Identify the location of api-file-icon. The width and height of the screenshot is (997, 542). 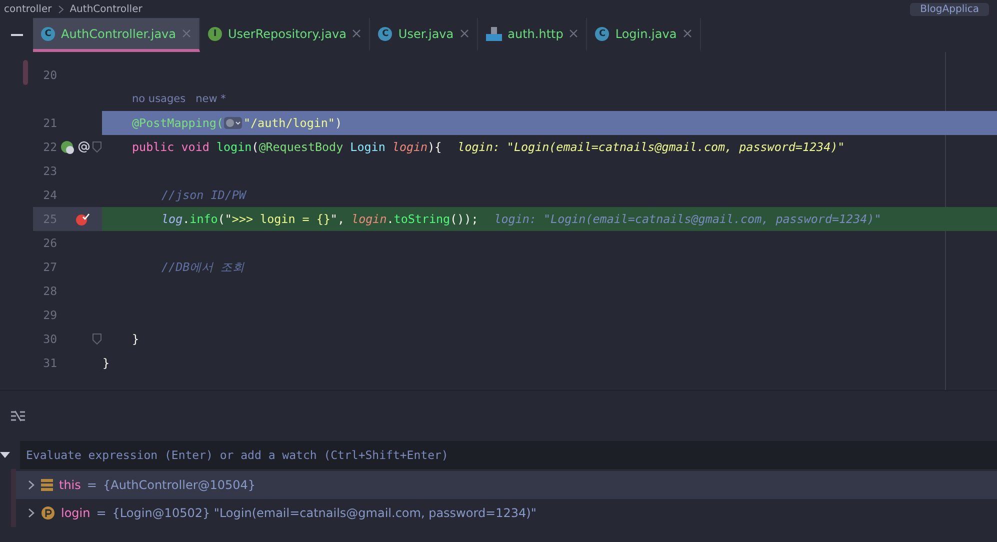
(494, 33).